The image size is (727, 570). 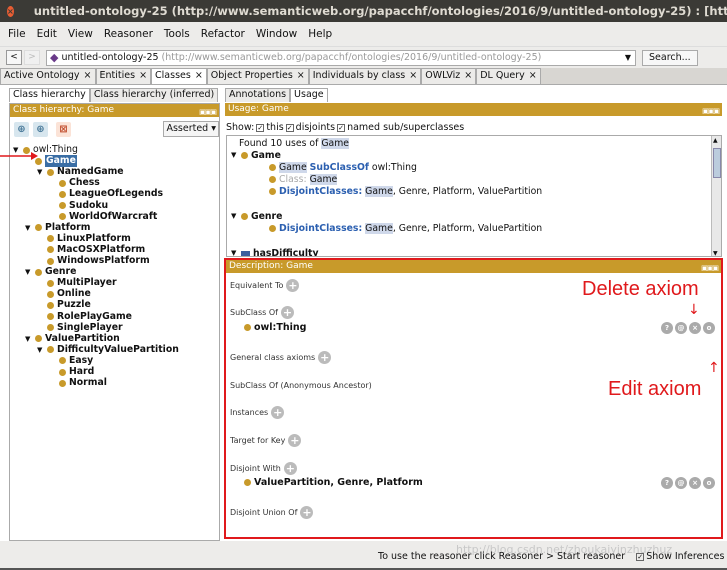 What do you see at coordinates (508, 76) in the screenshot?
I see `tab-dl-query: DL Query ×` at bounding box center [508, 76].